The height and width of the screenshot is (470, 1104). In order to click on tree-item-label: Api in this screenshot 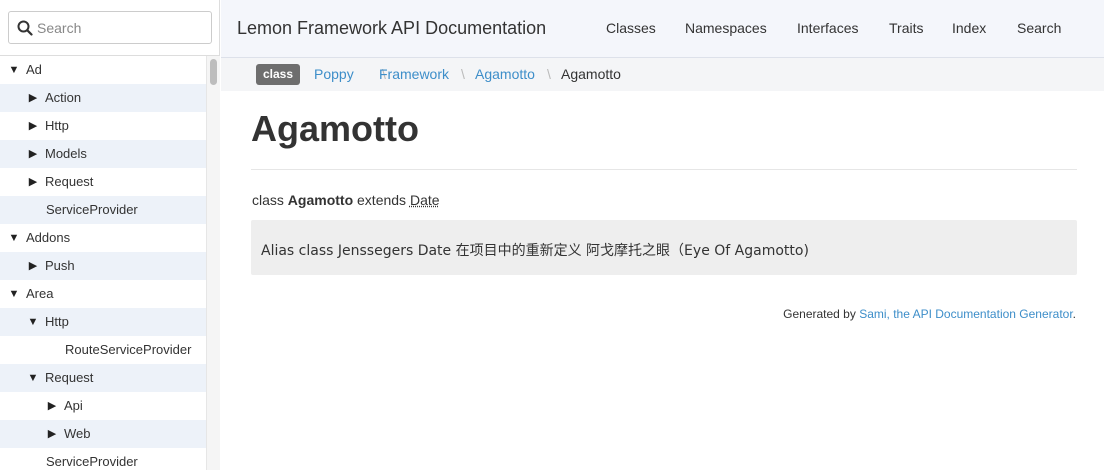, I will do `click(73, 405)`.